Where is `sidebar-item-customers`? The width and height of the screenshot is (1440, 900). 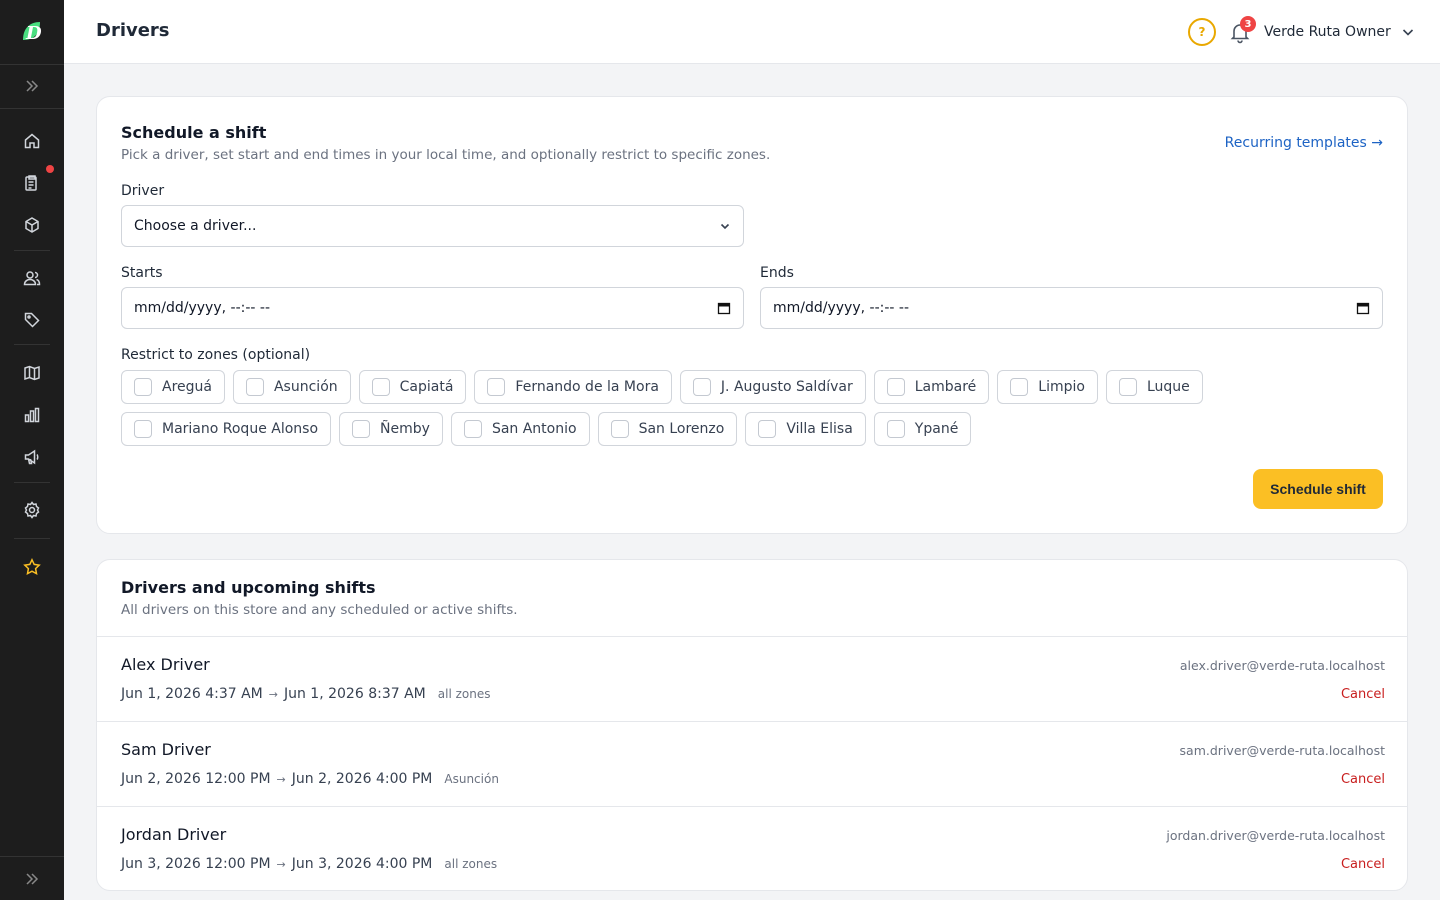 sidebar-item-customers is located at coordinates (32, 278).